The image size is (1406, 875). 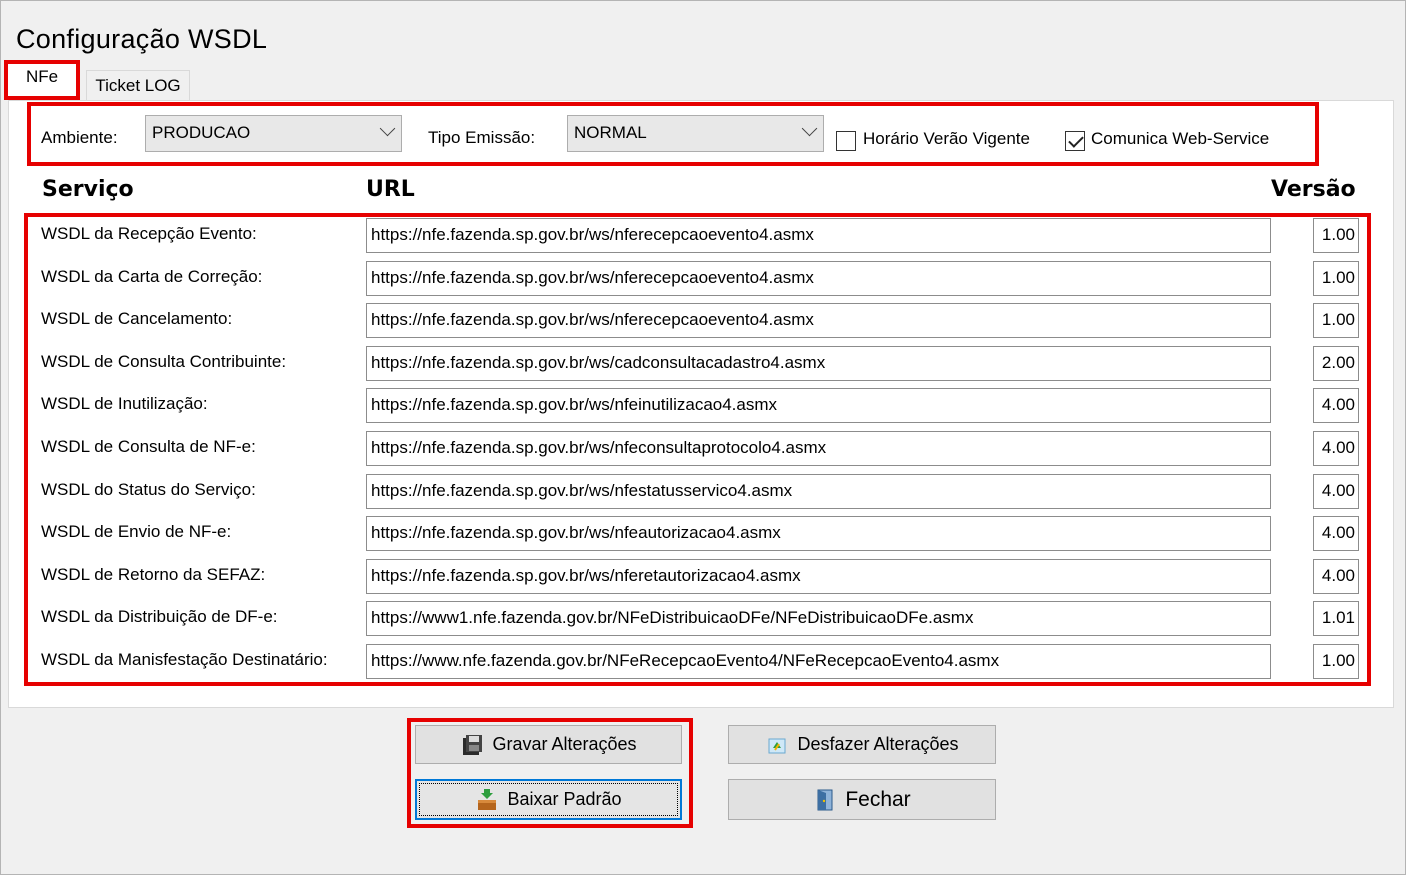 I want to click on ambiente-select: PRODUCAO, so click(x=273, y=133).